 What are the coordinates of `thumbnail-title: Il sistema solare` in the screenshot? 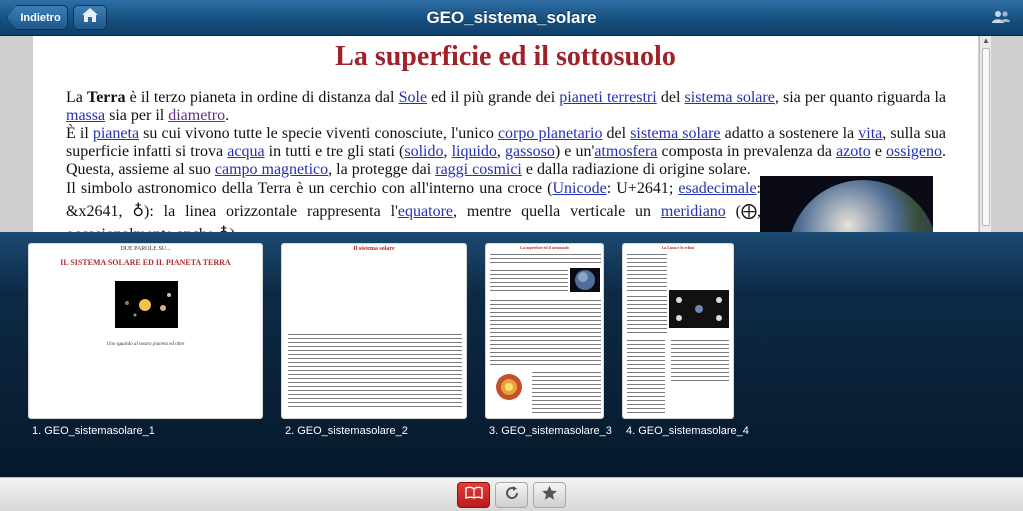 It's located at (374, 249).